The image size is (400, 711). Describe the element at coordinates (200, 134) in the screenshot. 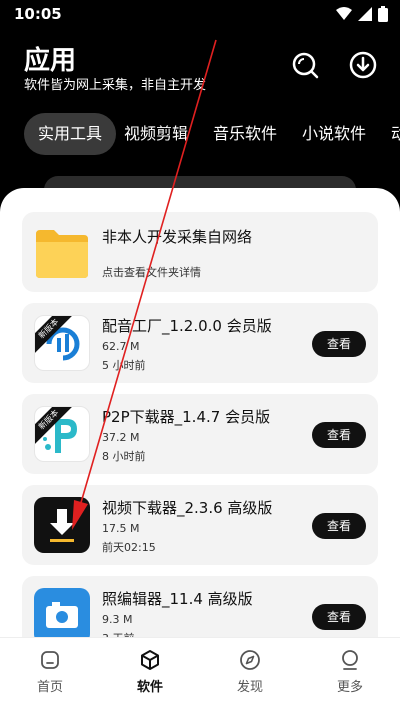

I see `category-tabs: 实用工具 视频剪辑 音乐软件 小说软件 动` at that location.